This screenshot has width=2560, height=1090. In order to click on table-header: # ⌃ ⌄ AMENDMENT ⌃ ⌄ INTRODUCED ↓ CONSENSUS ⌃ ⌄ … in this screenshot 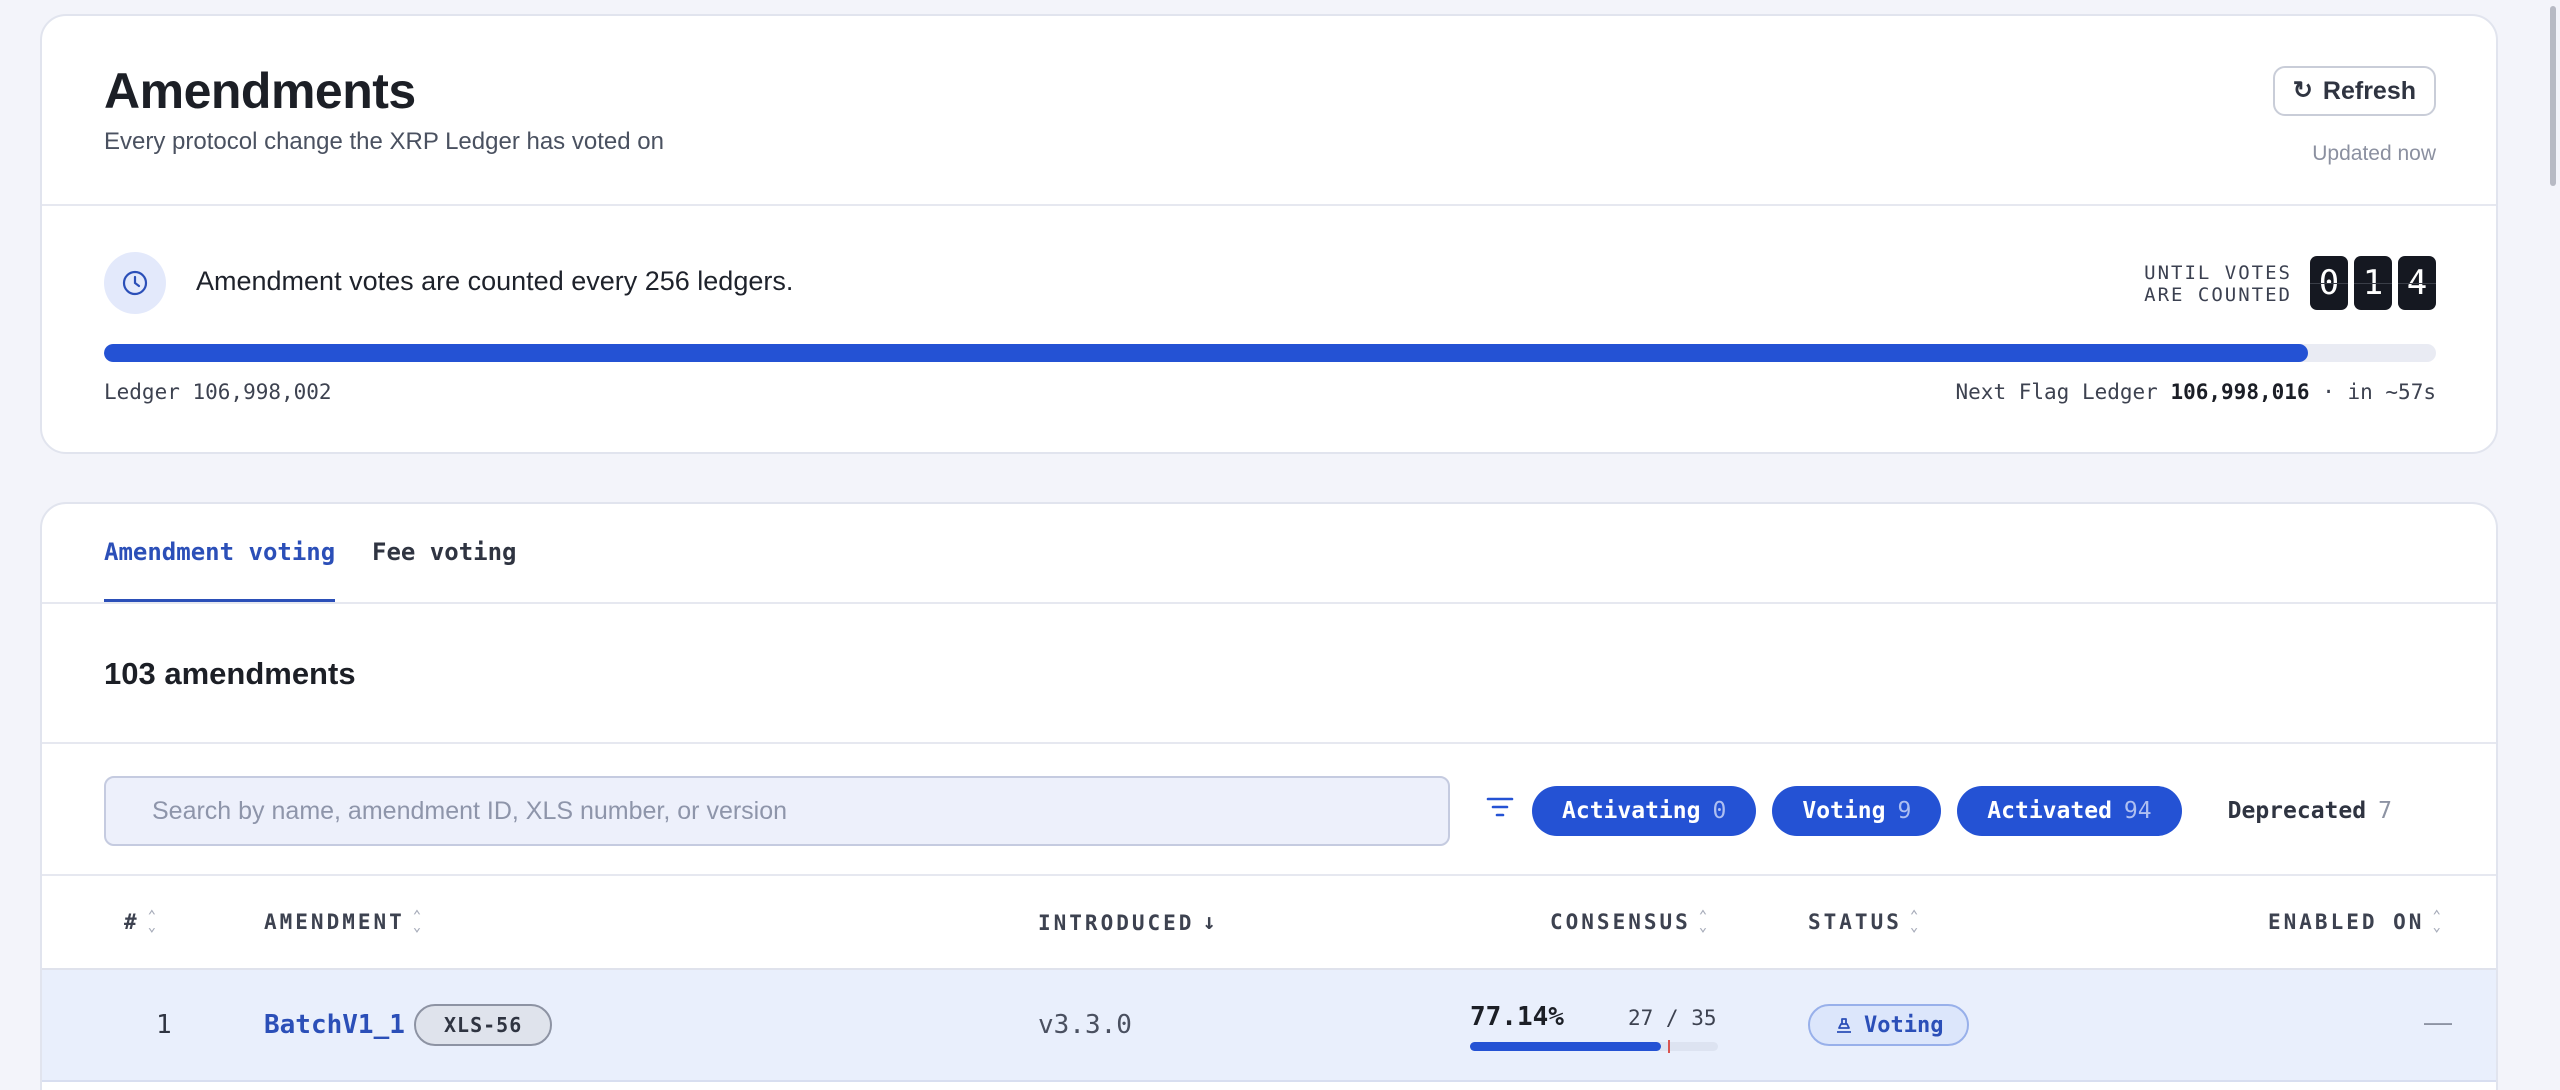, I will do `click(1269, 923)`.